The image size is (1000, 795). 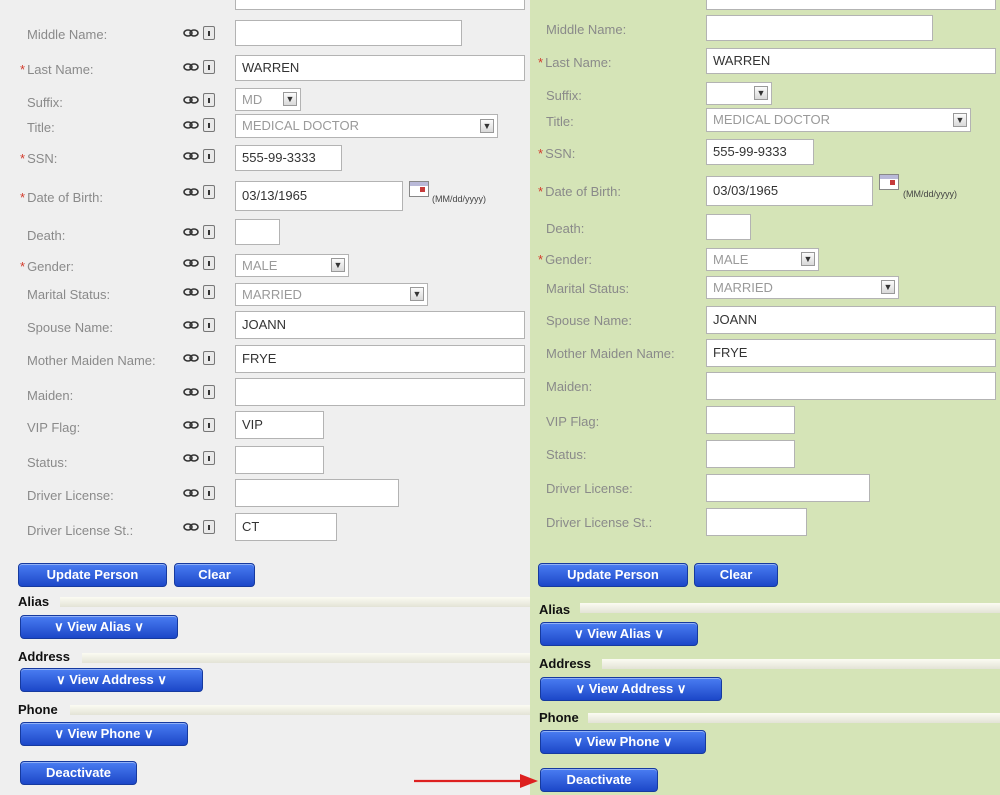 What do you see at coordinates (44, 656) in the screenshot?
I see `address-section-title: Address` at bounding box center [44, 656].